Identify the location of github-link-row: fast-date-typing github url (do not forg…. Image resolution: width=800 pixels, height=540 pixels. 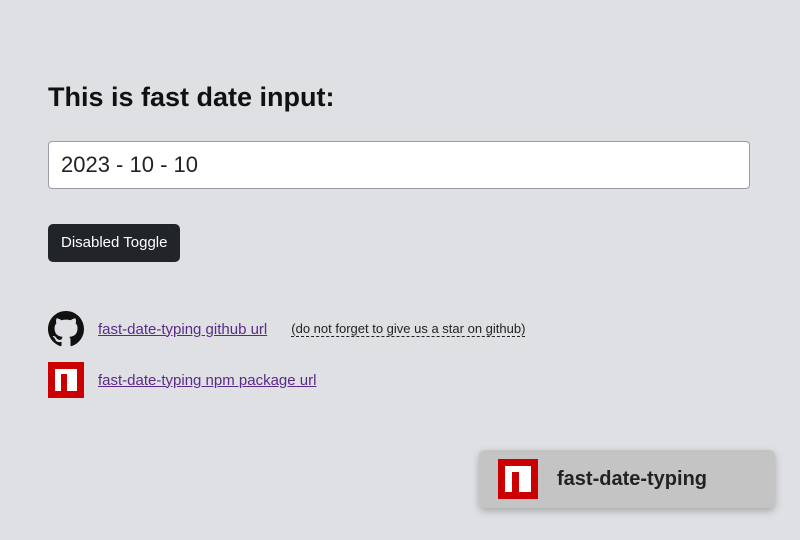
(287, 329).